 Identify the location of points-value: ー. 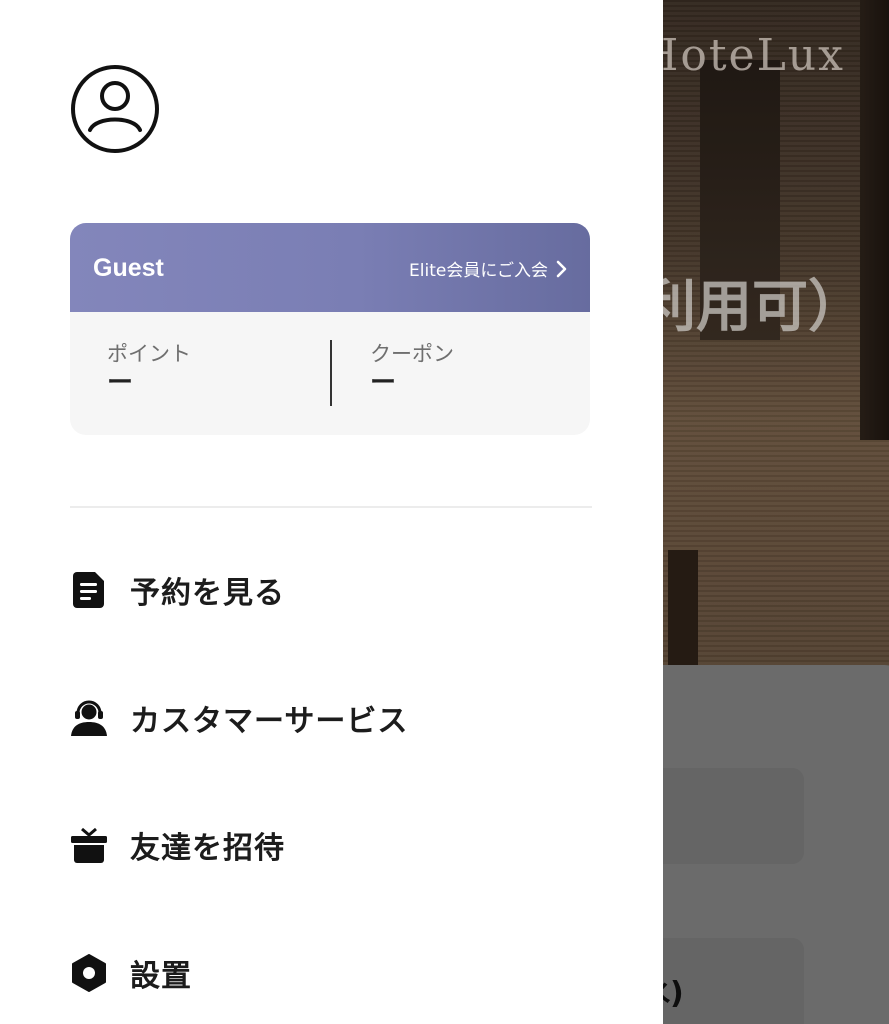
(120, 383).